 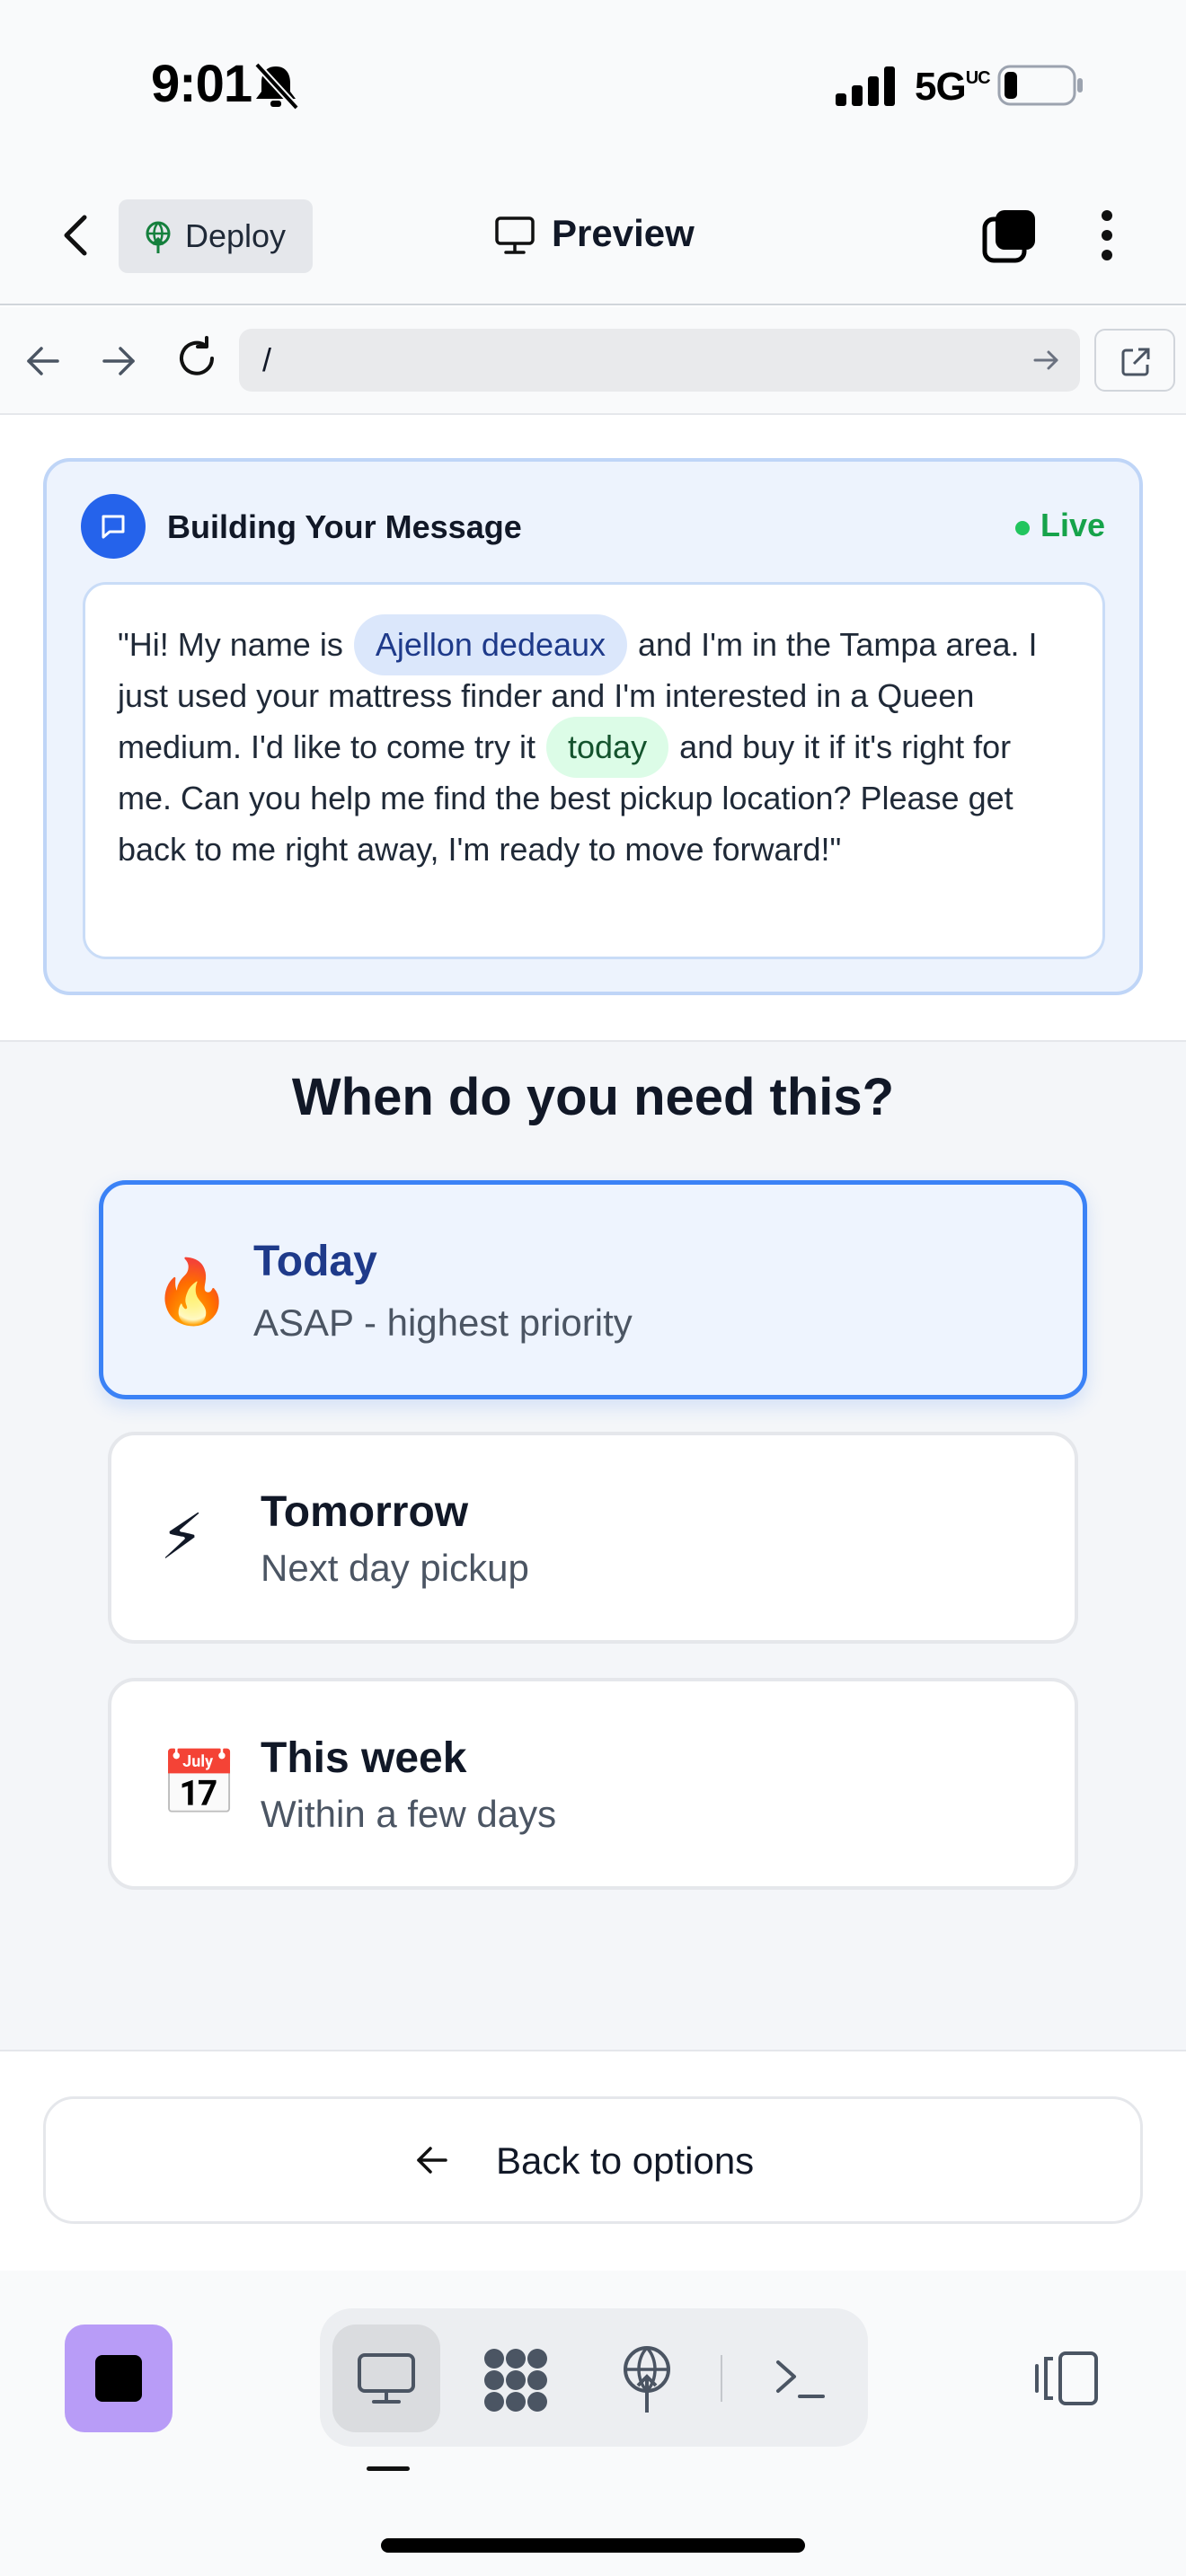 What do you see at coordinates (516, 2380) in the screenshot?
I see `workspace-icon` at bounding box center [516, 2380].